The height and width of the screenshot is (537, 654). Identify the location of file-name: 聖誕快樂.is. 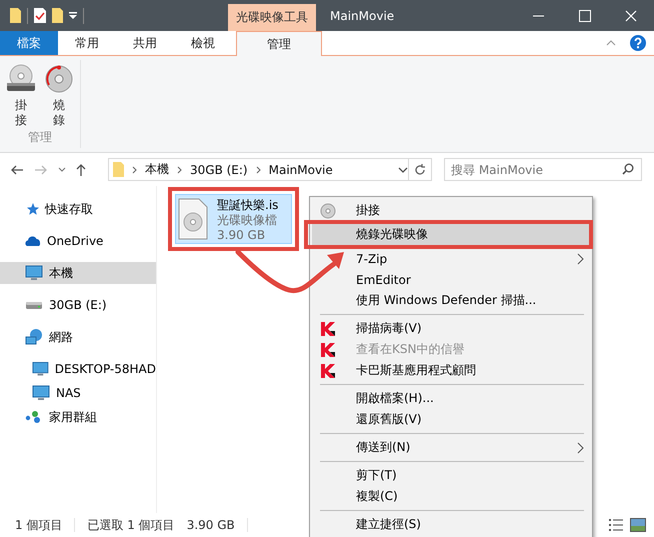
(247, 205).